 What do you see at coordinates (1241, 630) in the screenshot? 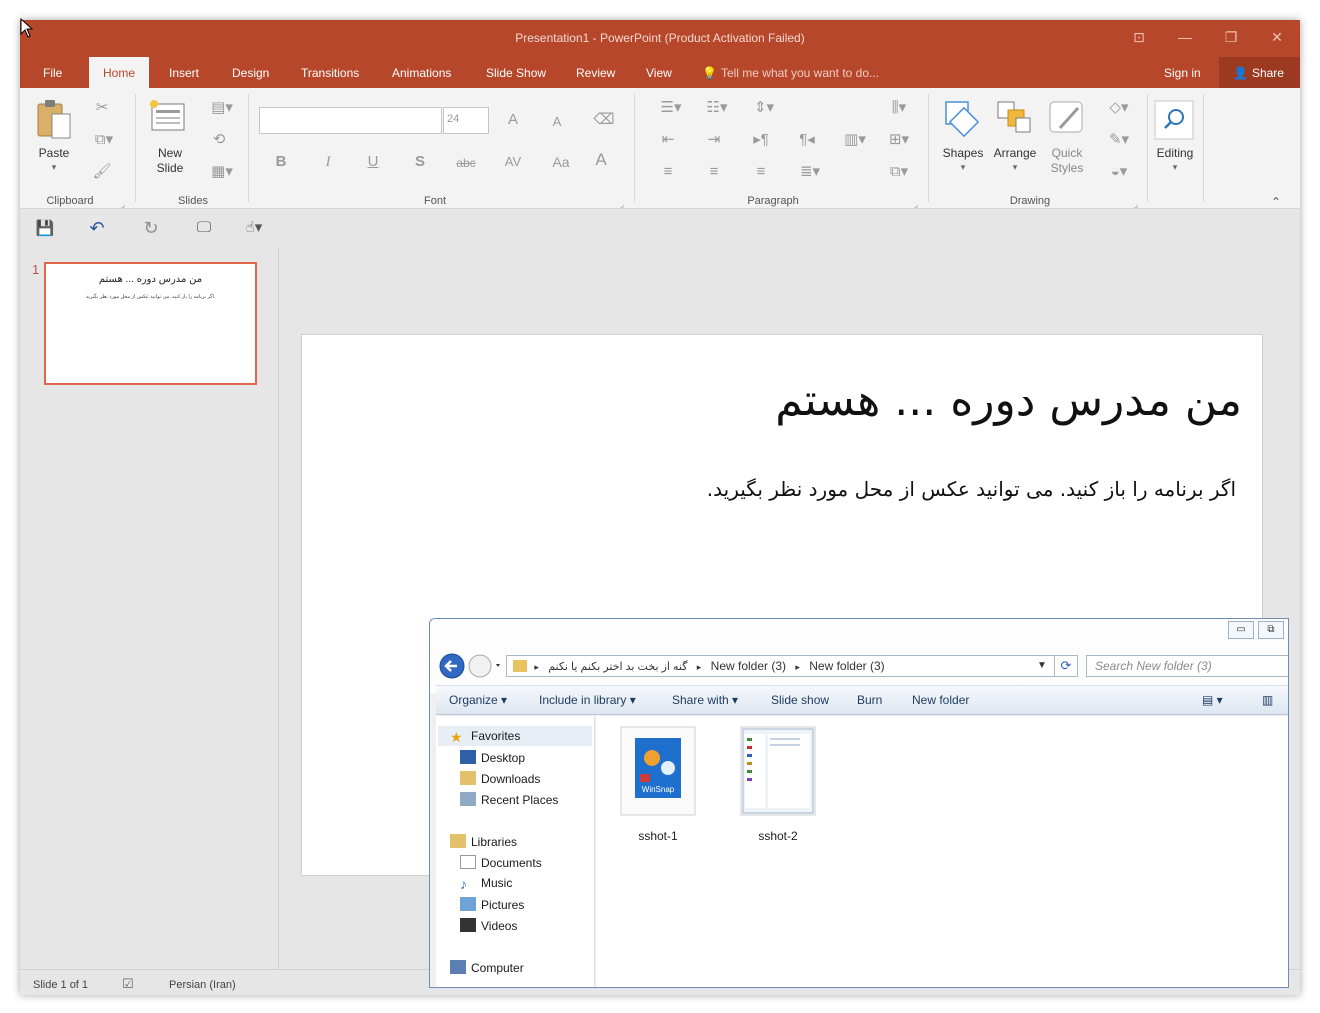
I see `explorer-minimize-button: ▭` at bounding box center [1241, 630].